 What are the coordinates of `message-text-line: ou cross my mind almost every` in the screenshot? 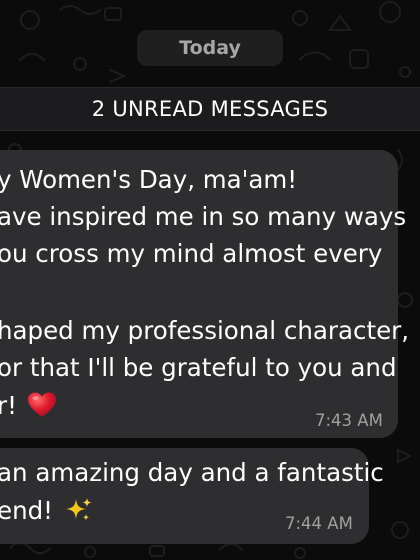 It's located at (191, 253).